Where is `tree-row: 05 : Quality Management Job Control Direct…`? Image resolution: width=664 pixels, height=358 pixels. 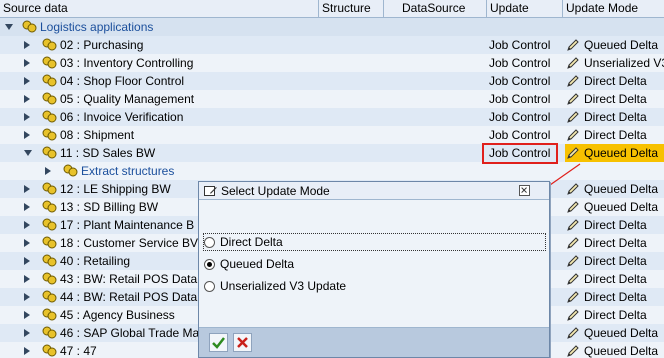
tree-row: 05 : Quality Management Job Control Direct… is located at coordinates (332, 99).